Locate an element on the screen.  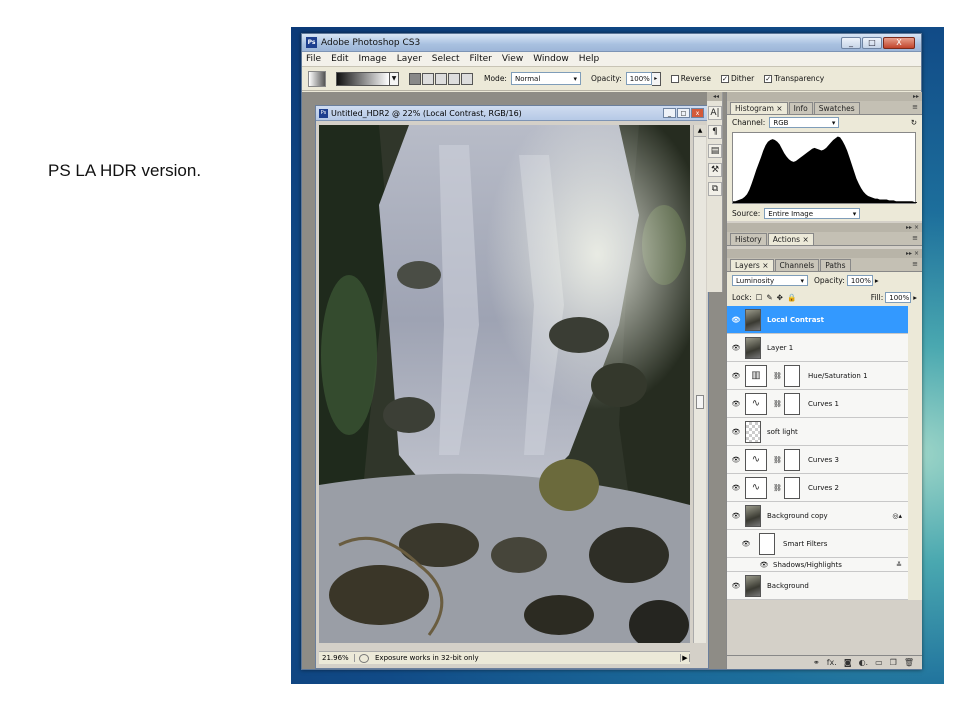
menu-layer: Layer is located at coordinates (409, 59).